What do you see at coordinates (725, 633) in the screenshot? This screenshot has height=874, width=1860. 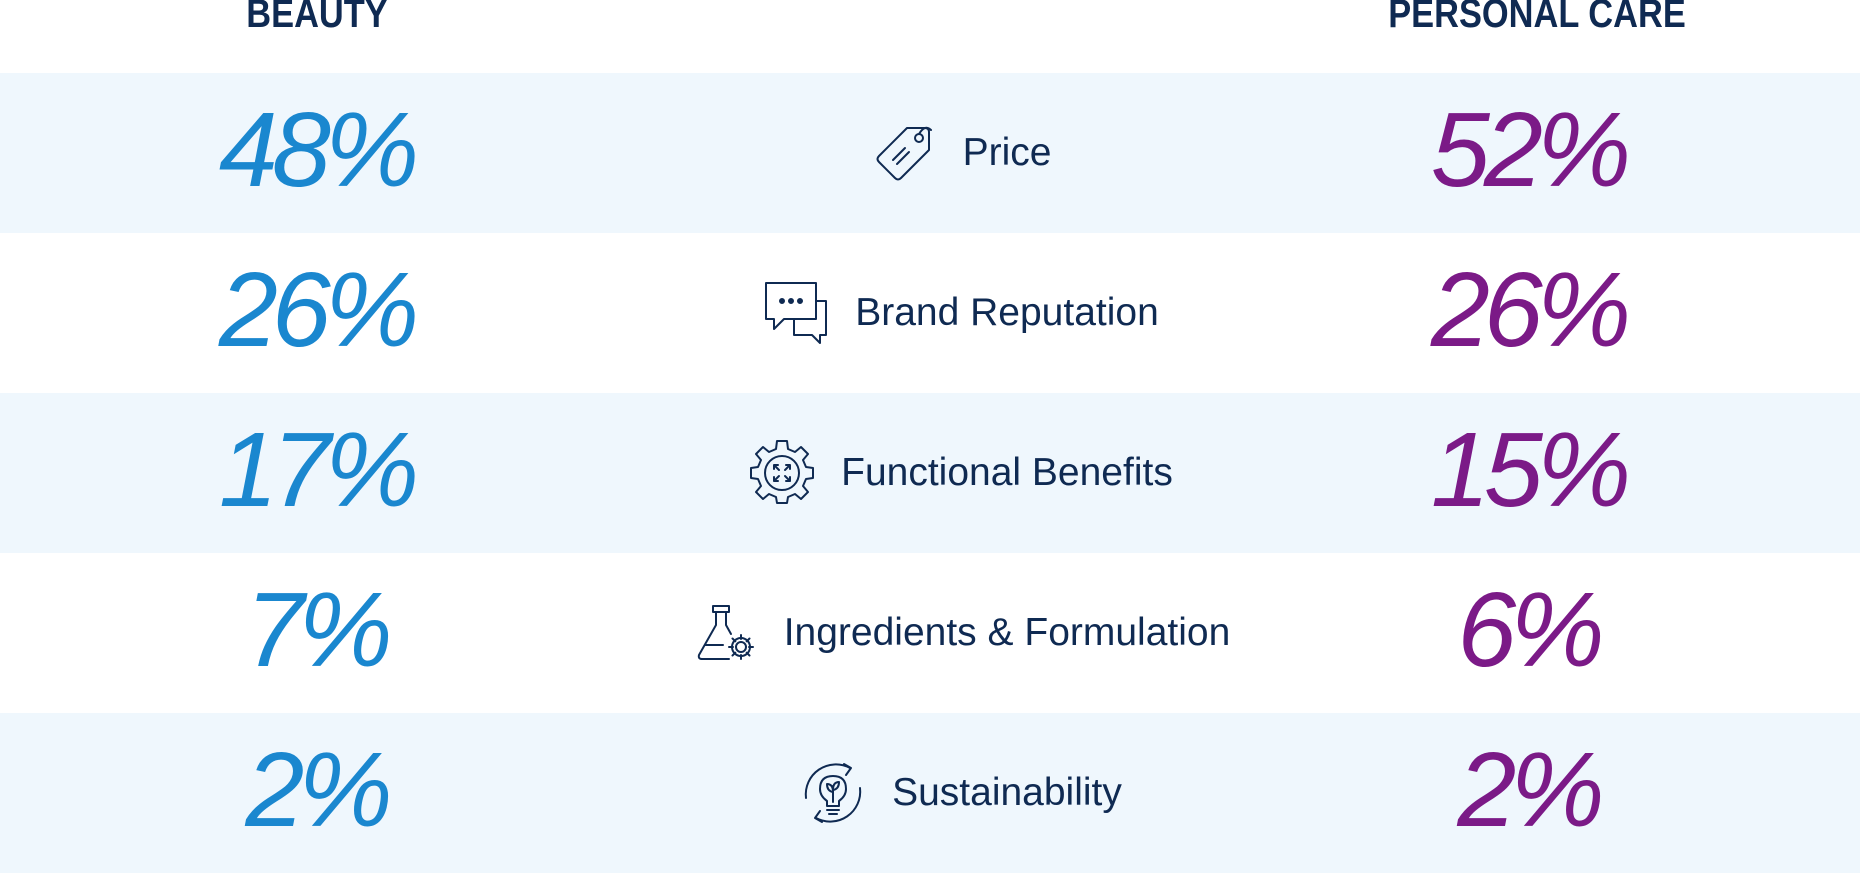 I see `flask-gear-icon` at bounding box center [725, 633].